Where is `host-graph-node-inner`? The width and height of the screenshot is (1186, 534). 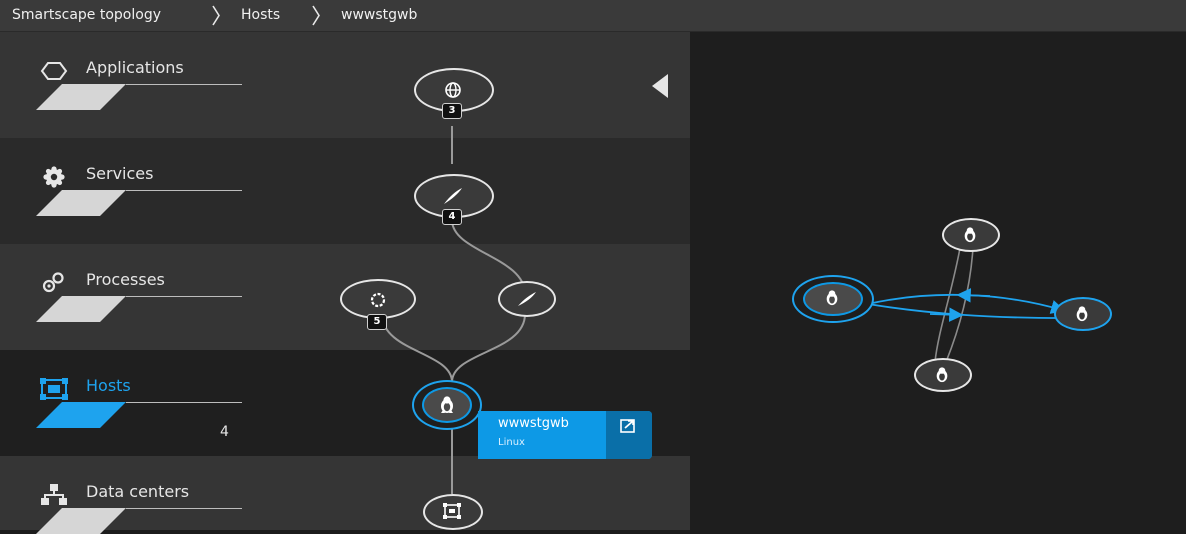 host-graph-node-inner is located at coordinates (833, 299).